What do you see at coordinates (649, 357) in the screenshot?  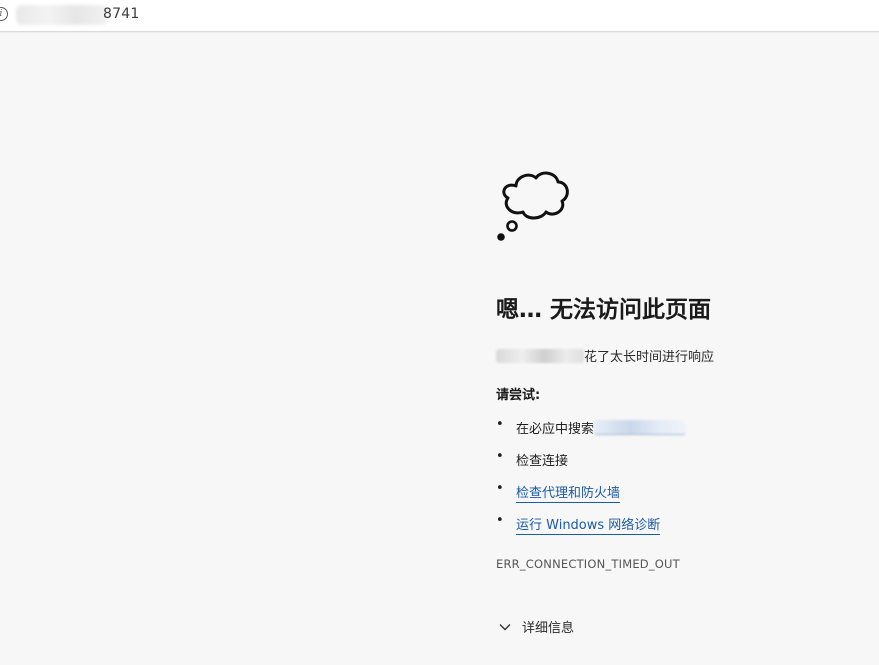 I see `subtitle-text: 花了太长时间进行响应` at bounding box center [649, 357].